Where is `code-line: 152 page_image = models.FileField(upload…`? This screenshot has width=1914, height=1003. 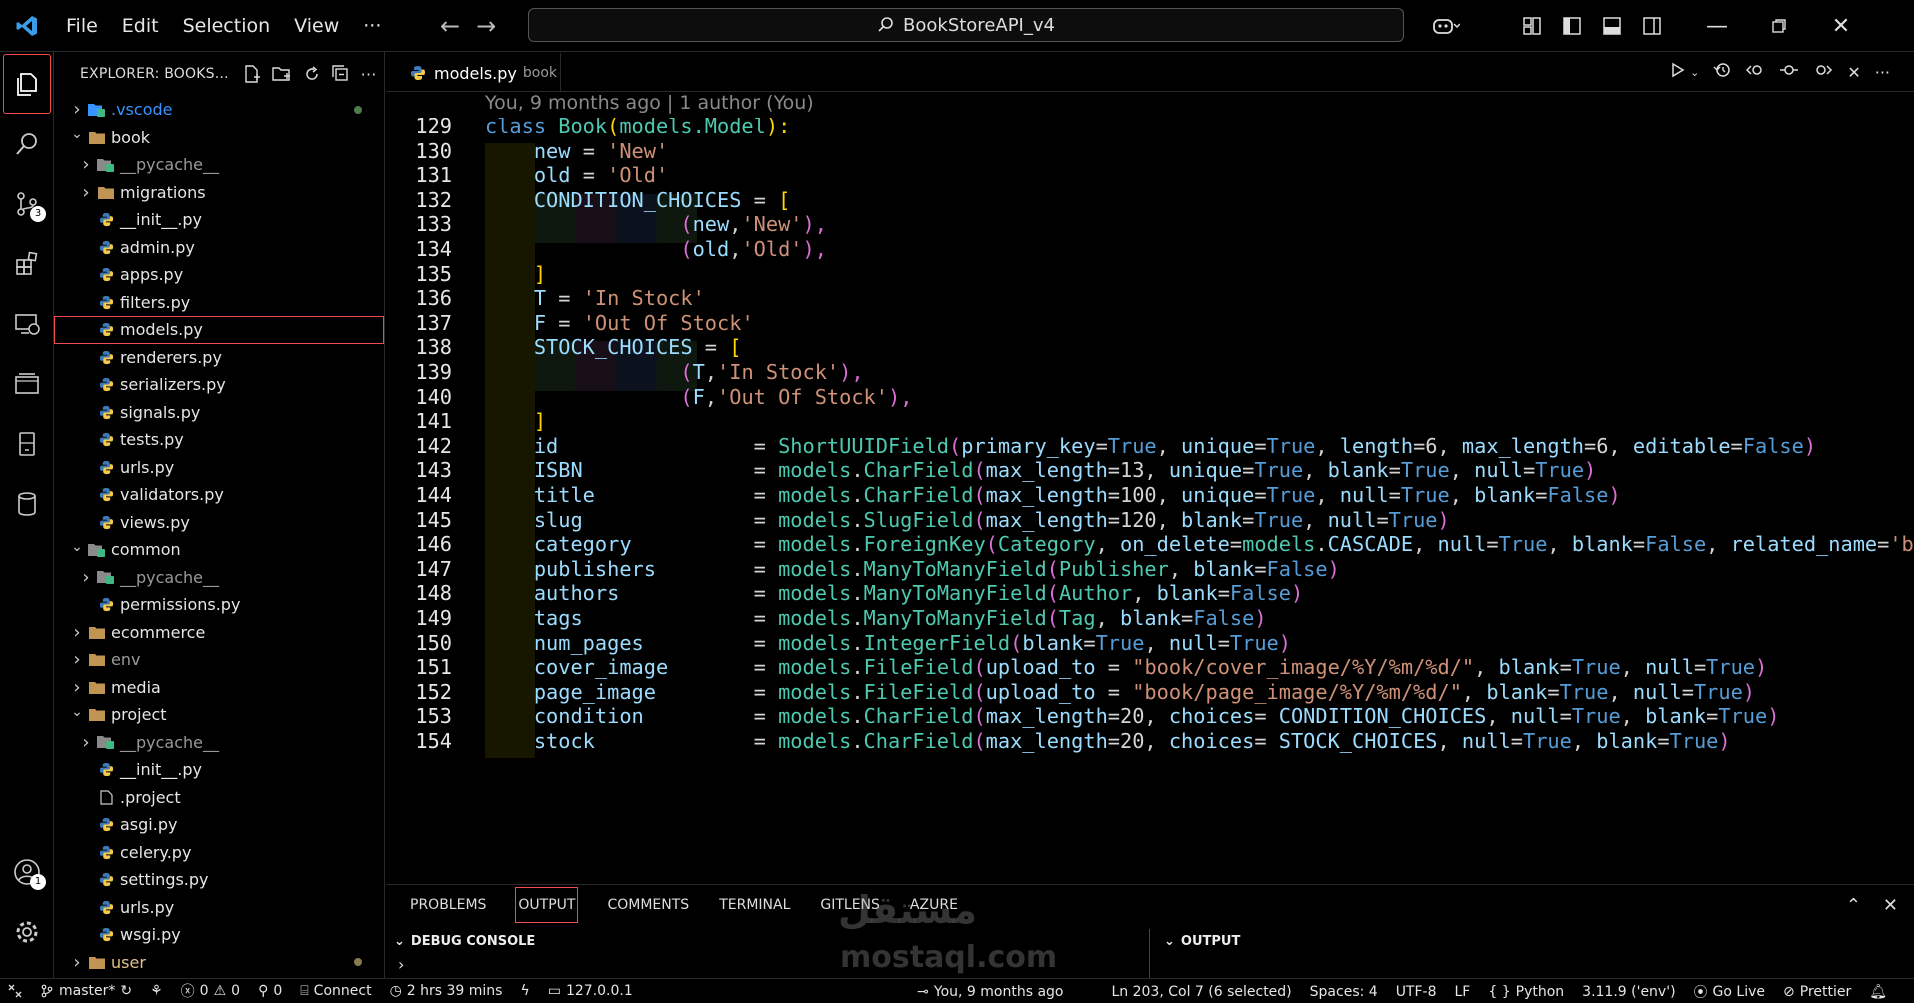
code-line: 152 page_image = models.FileField(upload… is located at coordinates (1150, 692).